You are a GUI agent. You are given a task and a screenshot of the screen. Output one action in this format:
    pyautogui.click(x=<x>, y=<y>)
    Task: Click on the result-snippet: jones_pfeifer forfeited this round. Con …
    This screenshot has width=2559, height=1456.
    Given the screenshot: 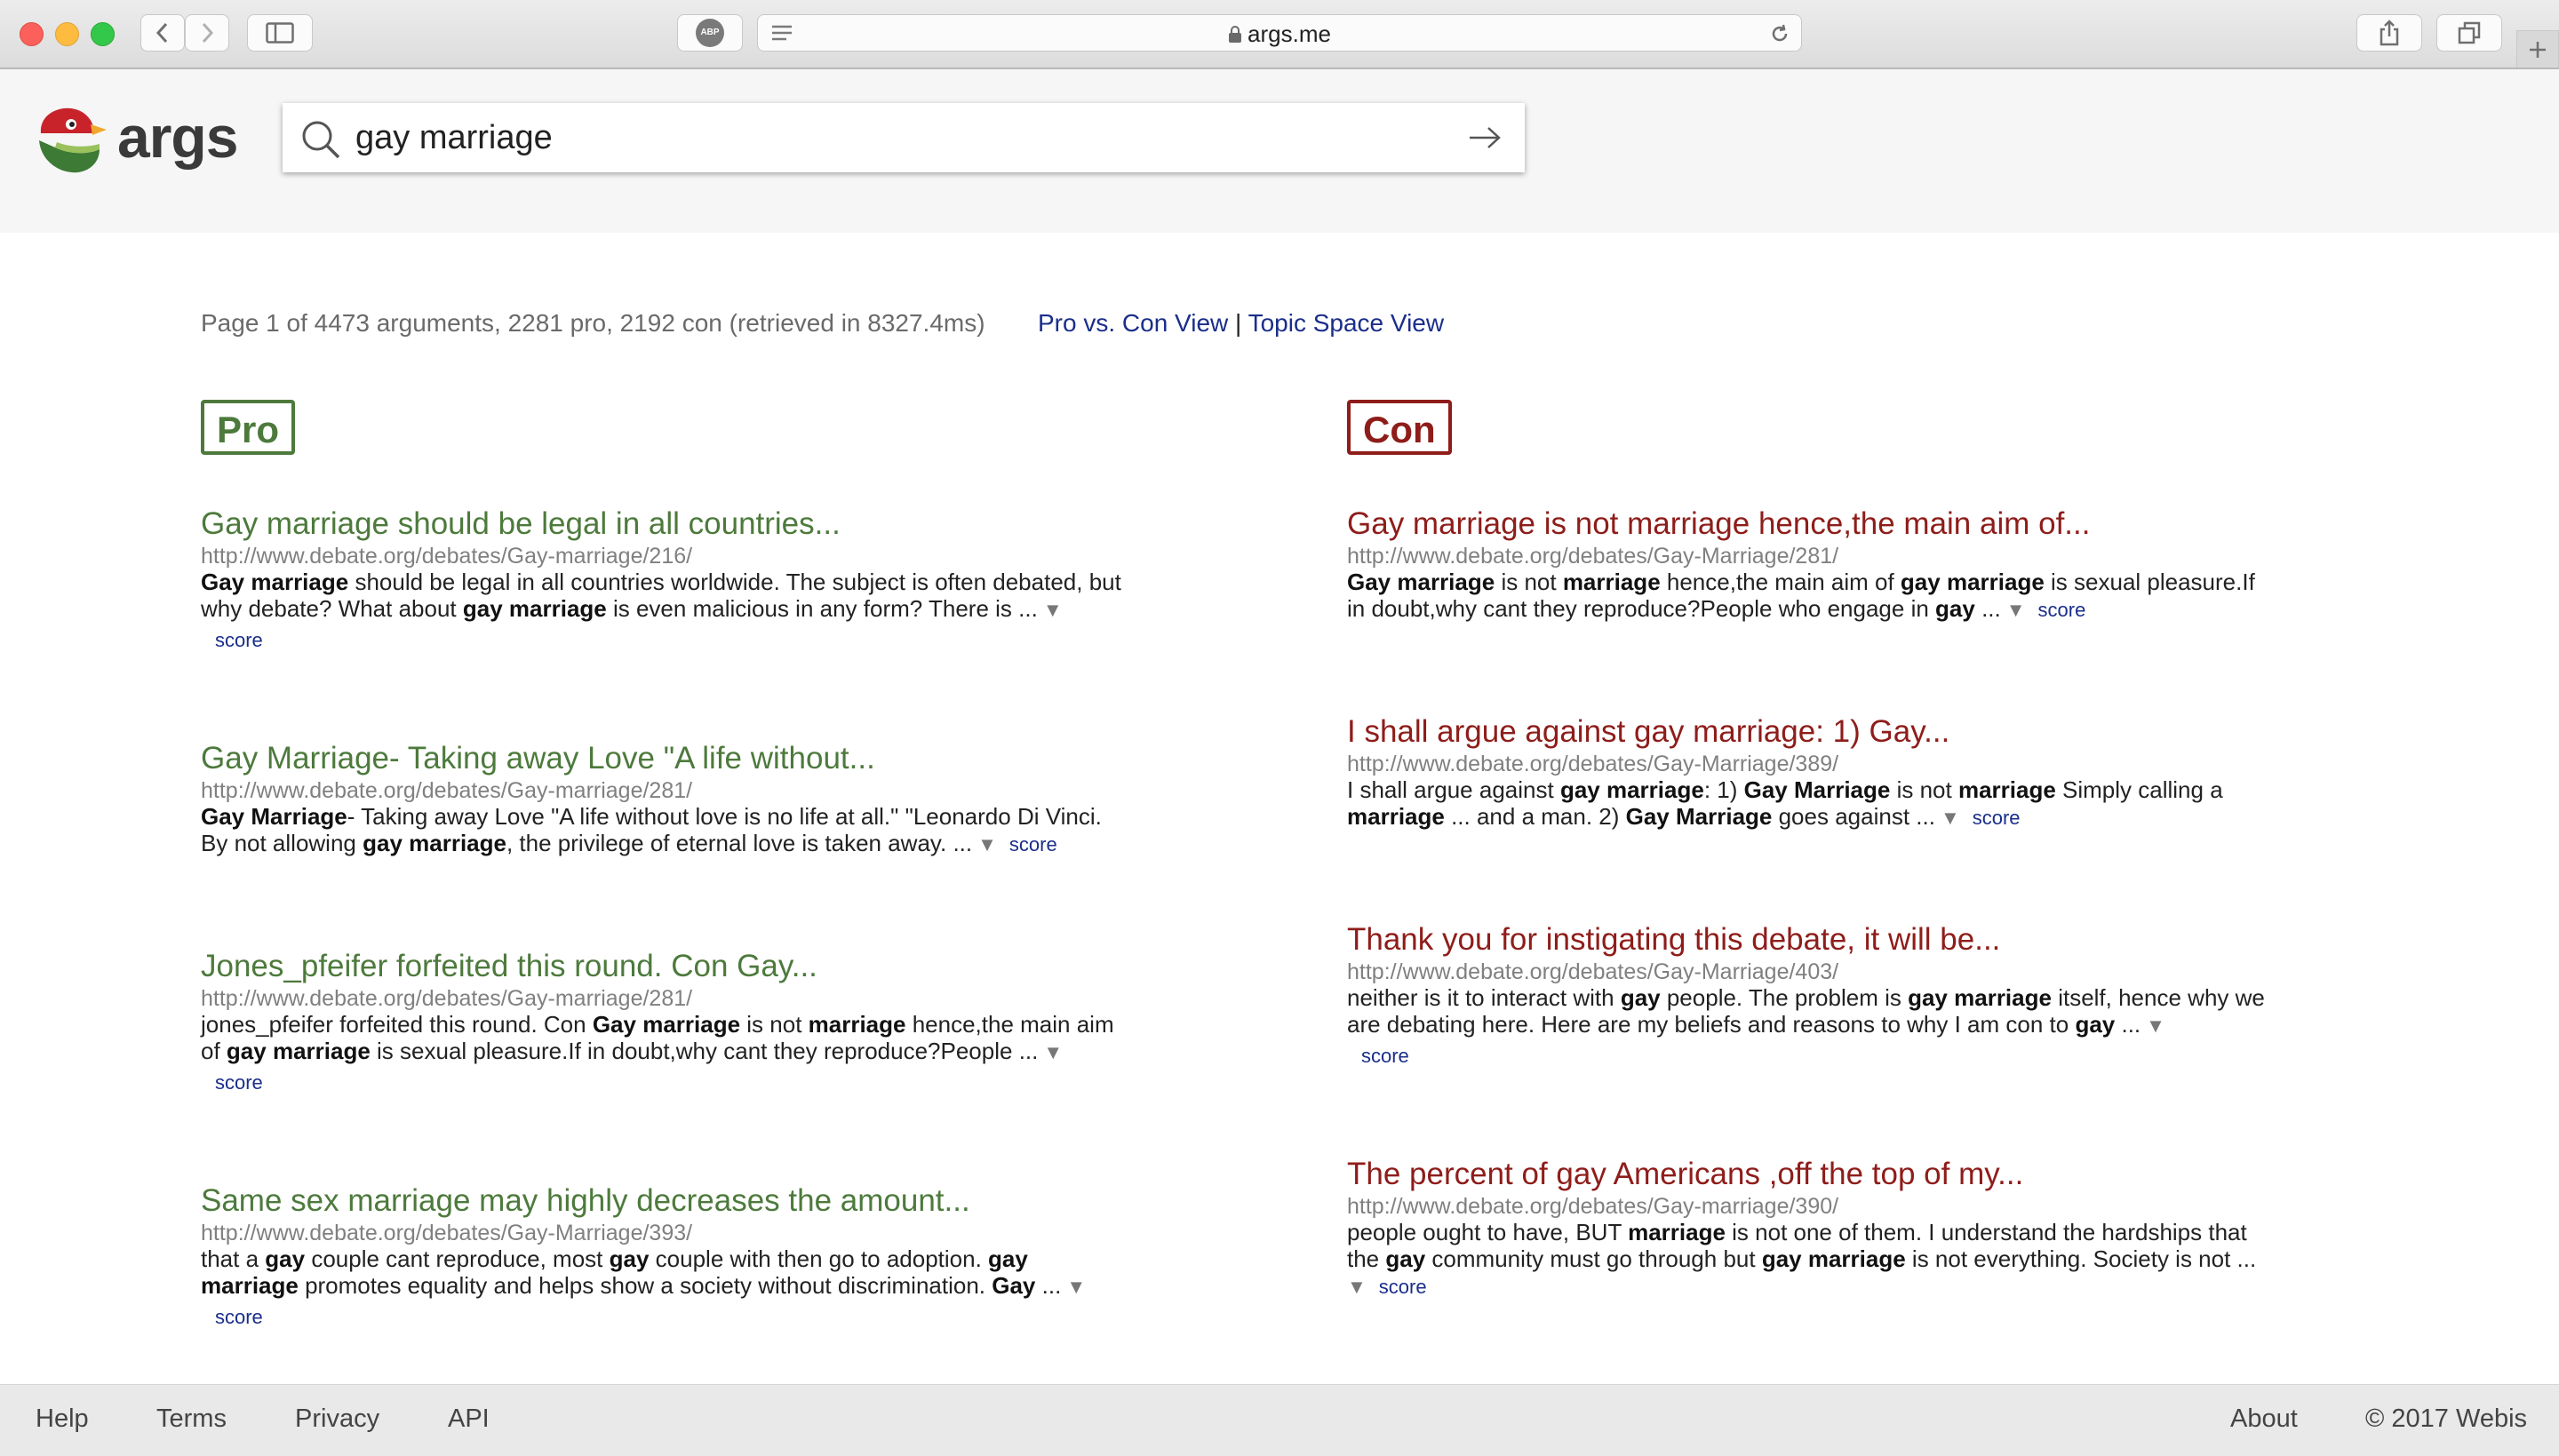 What is the action you would take?
    pyautogui.click(x=657, y=1037)
    